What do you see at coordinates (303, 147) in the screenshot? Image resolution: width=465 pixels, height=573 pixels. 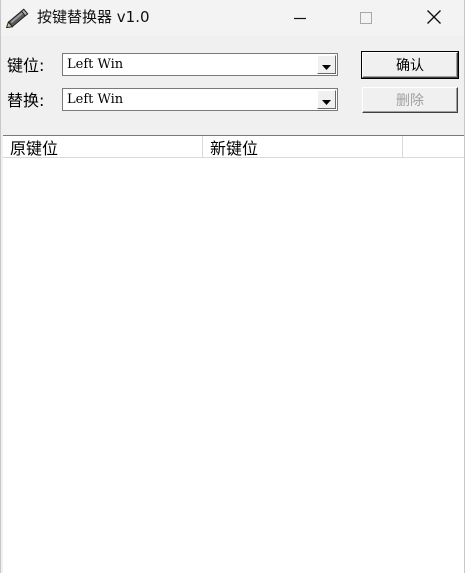 I see `column-new-key: 新键位` at bounding box center [303, 147].